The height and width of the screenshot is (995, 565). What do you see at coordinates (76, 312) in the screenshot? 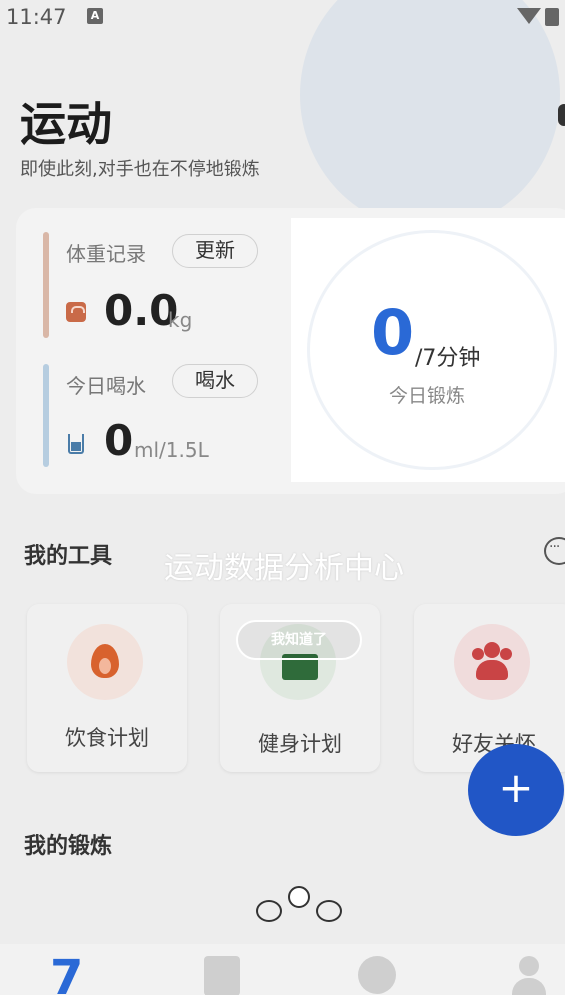
I see `scale-icon` at bounding box center [76, 312].